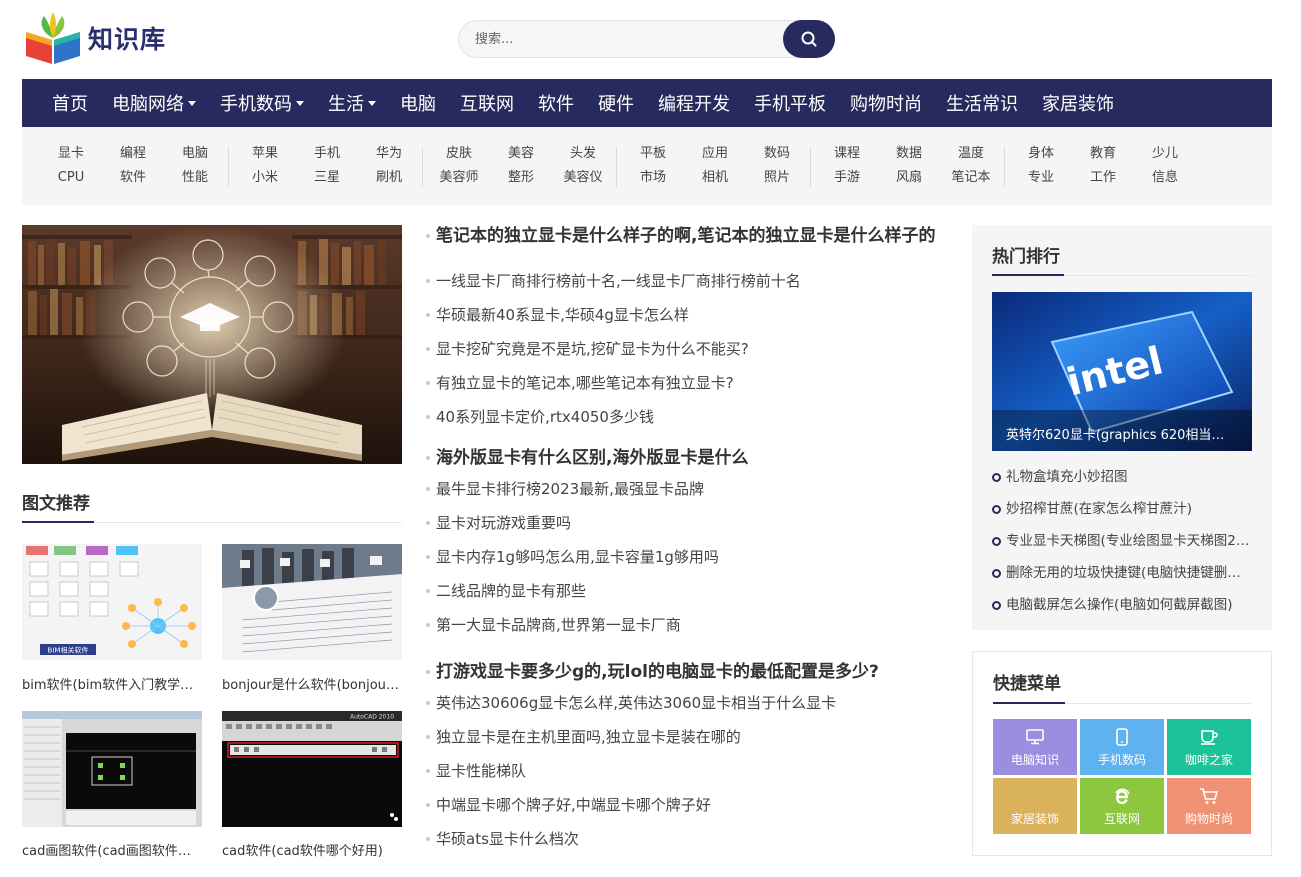 The width and height of the screenshot is (1301, 877). I want to click on article-link: 第一大显卡品牌商,世界第一显卡厂商, so click(689, 625).